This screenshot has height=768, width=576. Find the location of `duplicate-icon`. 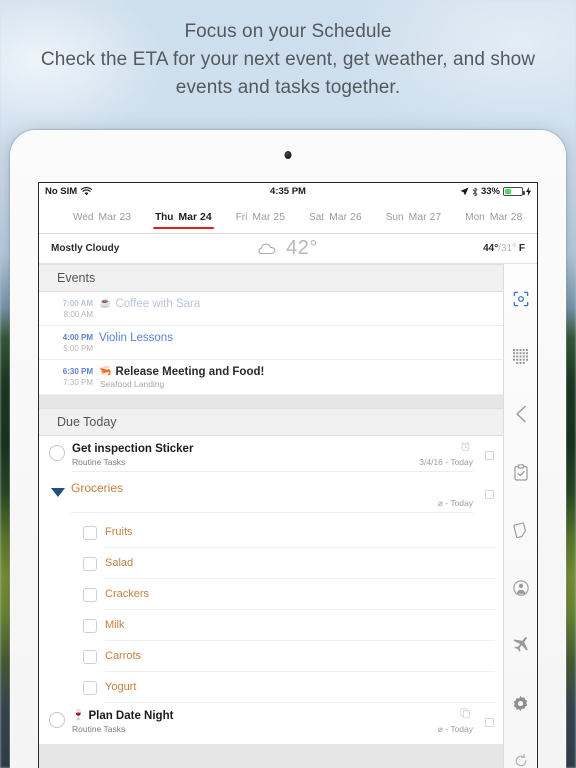

duplicate-icon is located at coordinates (465, 713).